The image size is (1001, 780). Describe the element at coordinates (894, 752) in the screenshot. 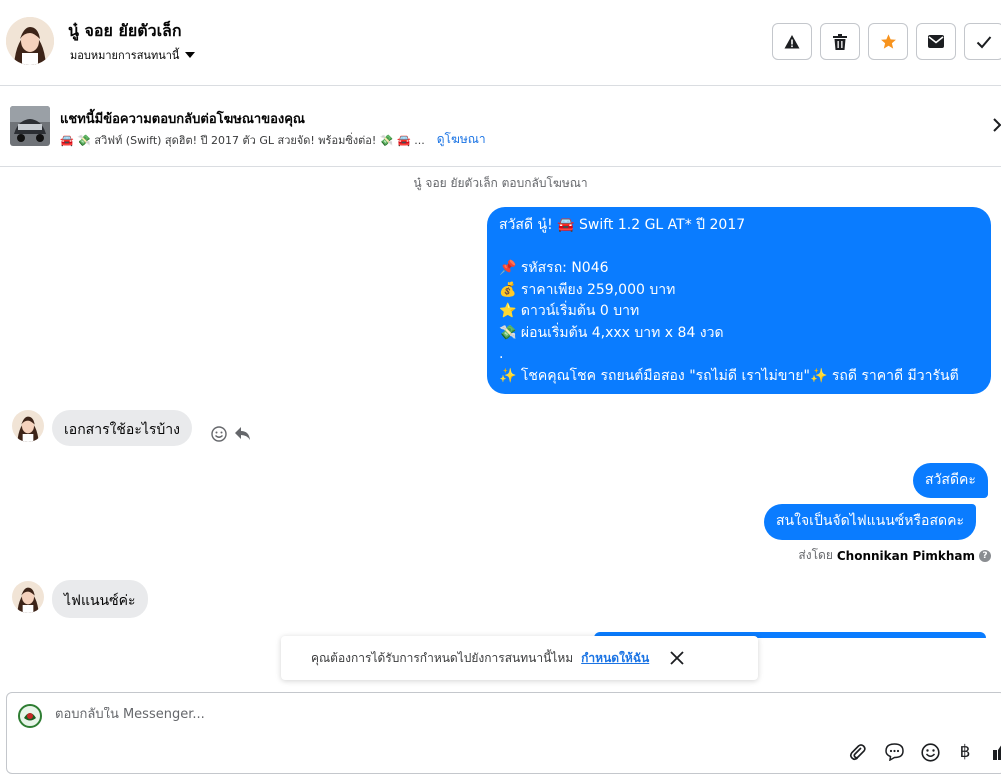

I see `saved-replies-icon` at that location.